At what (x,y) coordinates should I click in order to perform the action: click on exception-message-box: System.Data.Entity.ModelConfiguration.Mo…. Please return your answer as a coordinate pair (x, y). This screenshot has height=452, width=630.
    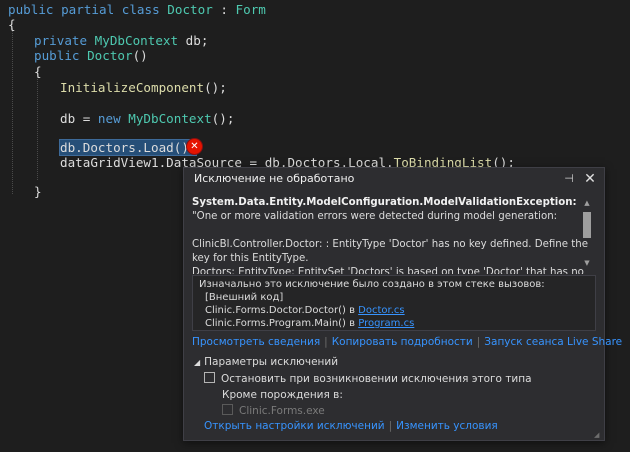
    Looking at the image, I should click on (392, 235).